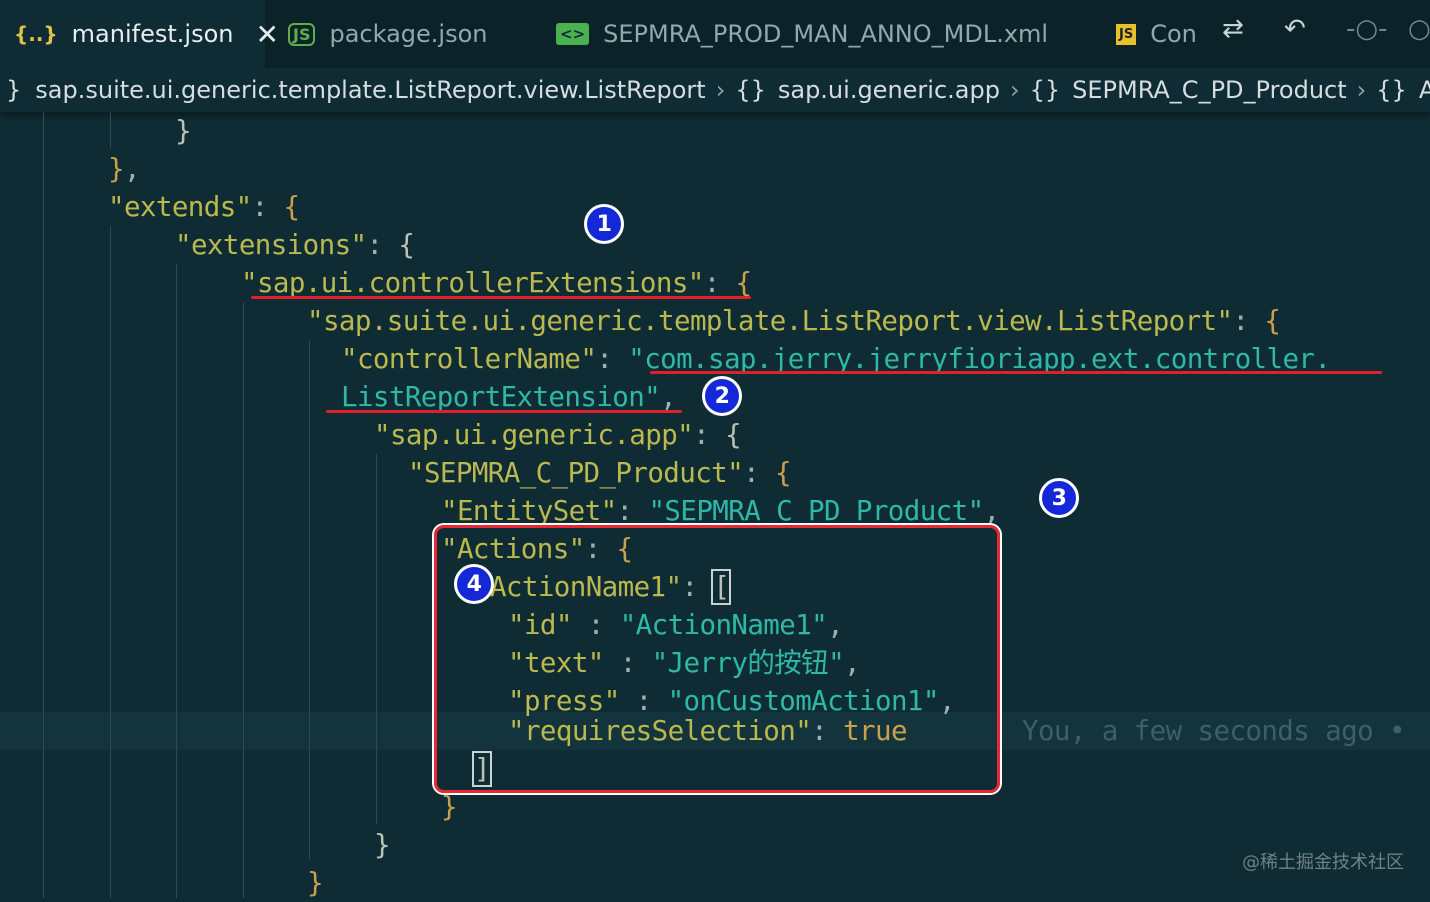 The height and width of the screenshot is (902, 1430). I want to click on git-blame-annotation: You, a few seconds ago •, so click(1214, 731).